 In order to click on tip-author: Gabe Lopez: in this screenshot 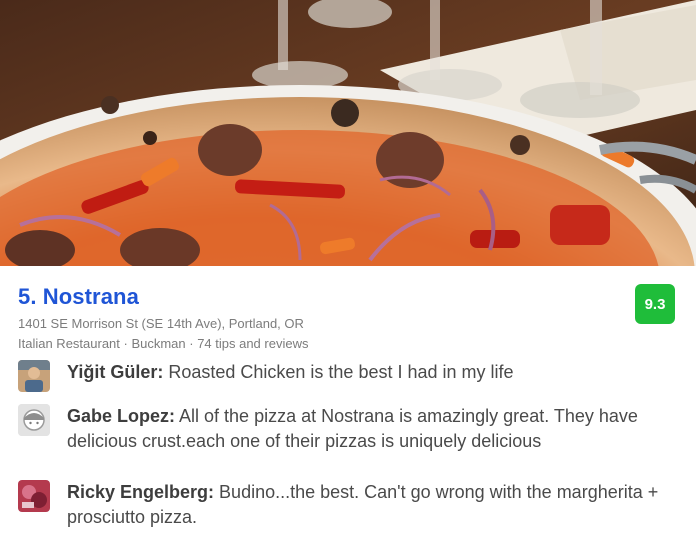, I will do `click(121, 416)`.